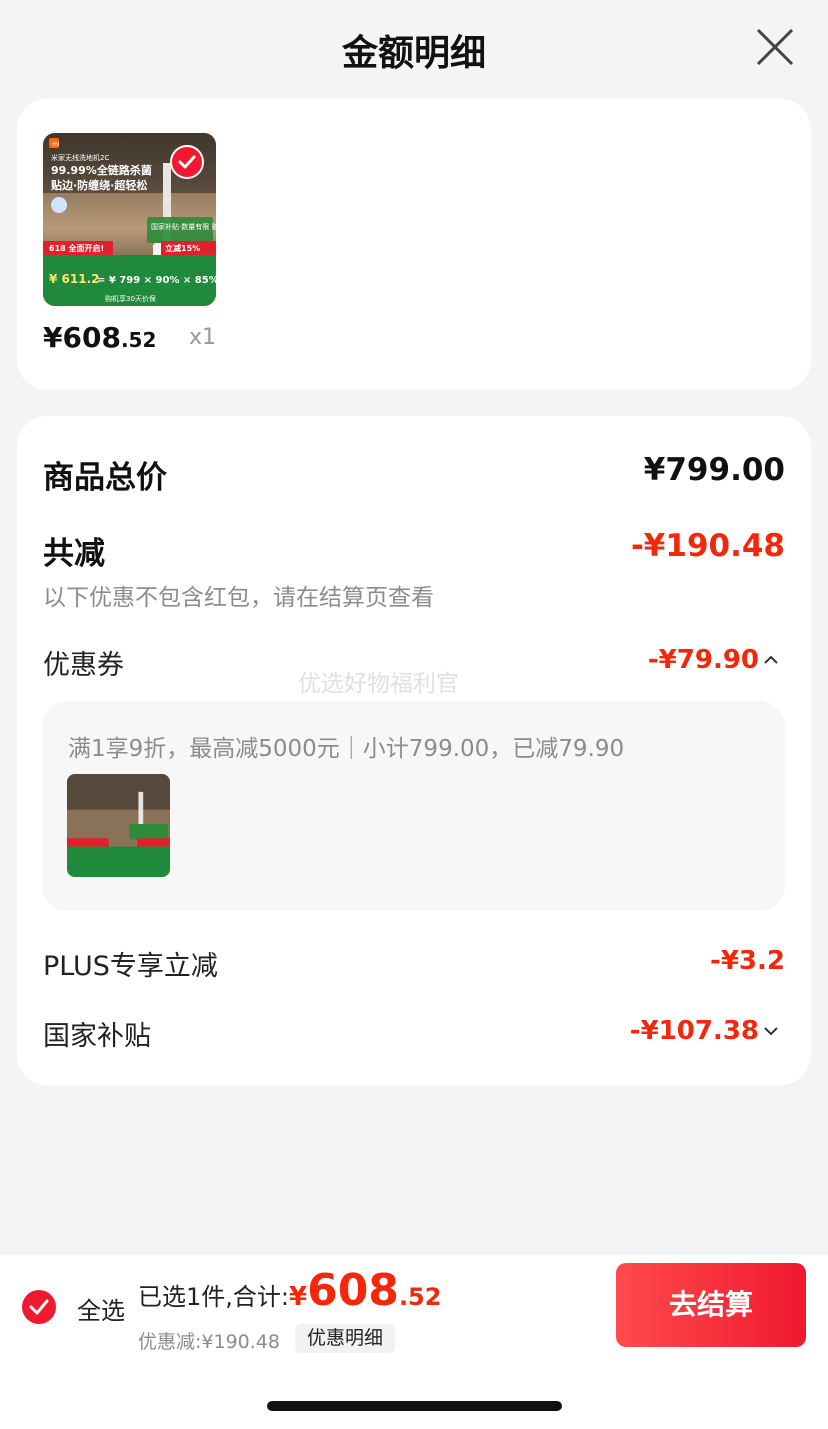  I want to click on modal-header: 金额明细, so click(414, 48).